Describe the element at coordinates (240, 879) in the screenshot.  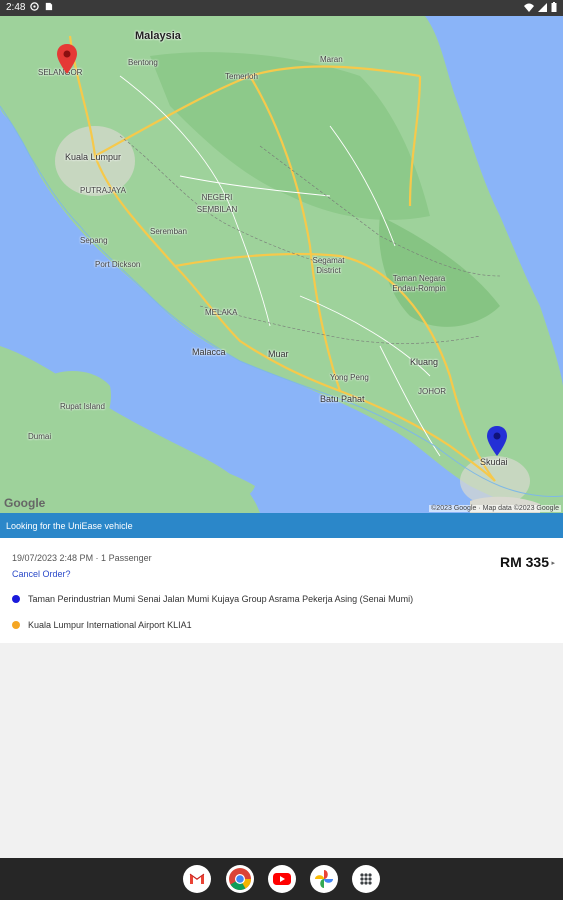
I see `chrome-icon` at that location.